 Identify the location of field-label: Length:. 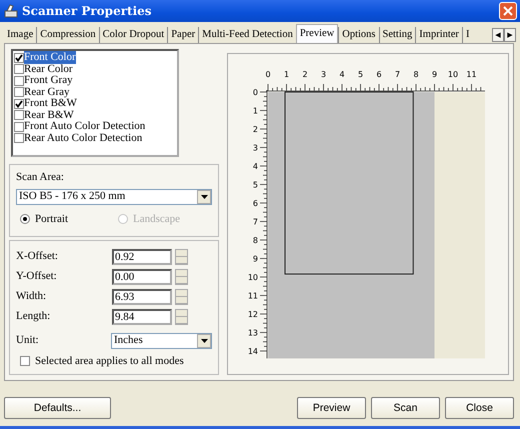
(34, 317).